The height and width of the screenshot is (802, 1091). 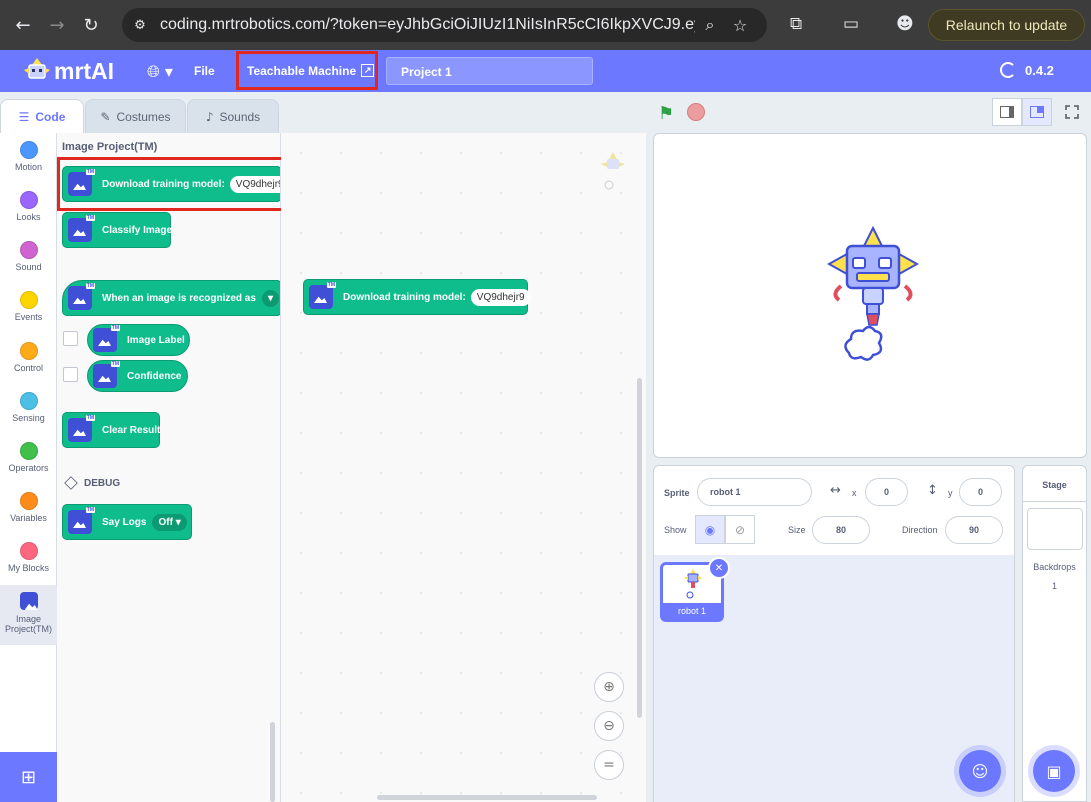 What do you see at coordinates (28, 518) in the screenshot?
I see `category-label: Variables` at bounding box center [28, 518].